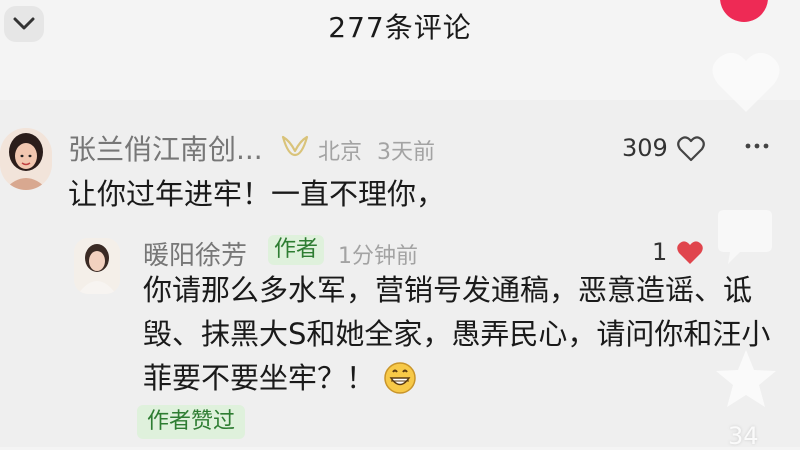 This screenshot has width=800, height=450. What do you see at coordinates (746, 379) in the screenshot?
I see `star-icon` at bounding box center [746, 379].